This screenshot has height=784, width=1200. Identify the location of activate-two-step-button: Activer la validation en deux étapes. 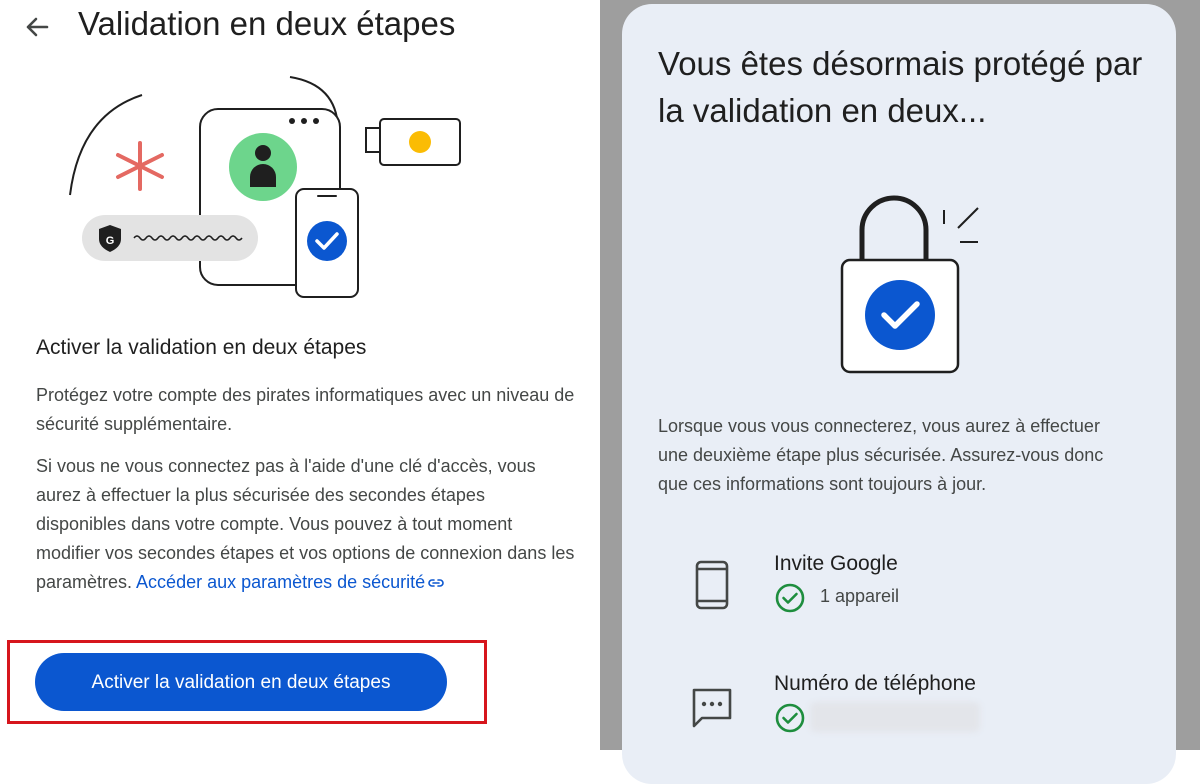
(241, 682).